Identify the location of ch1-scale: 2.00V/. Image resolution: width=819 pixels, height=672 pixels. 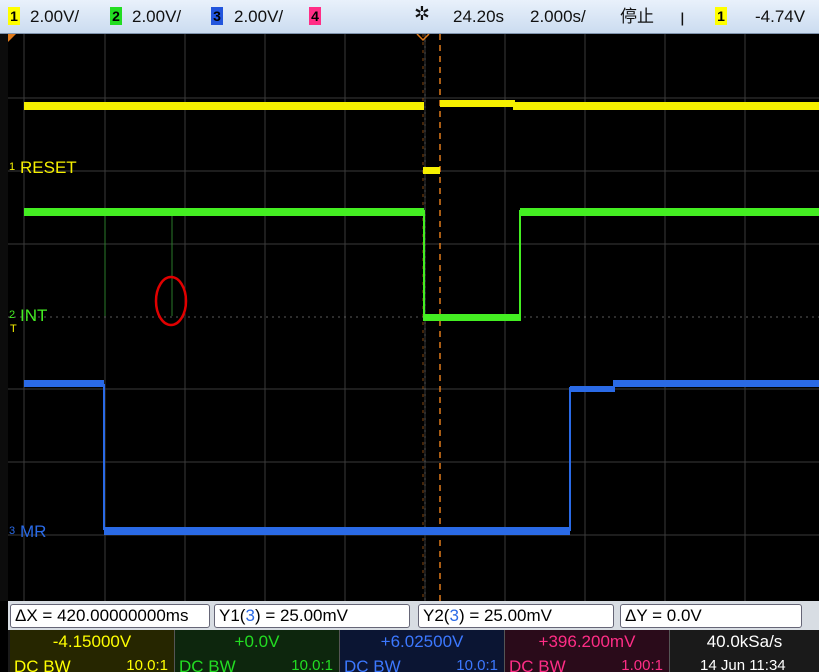
(54, 16).